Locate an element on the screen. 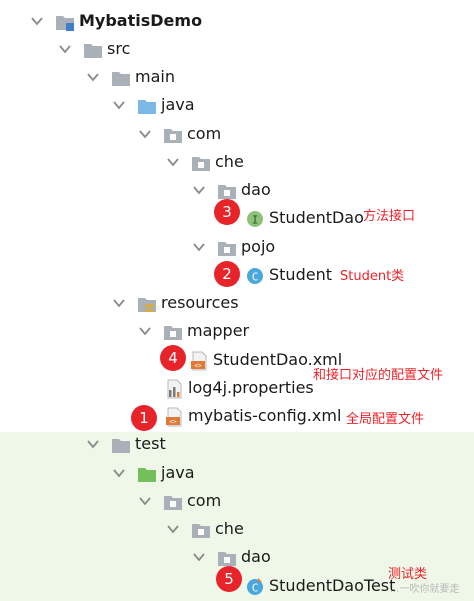 This screenshot has width=474, height=601. tree-row-che: che is located at coordinates (237, 163).